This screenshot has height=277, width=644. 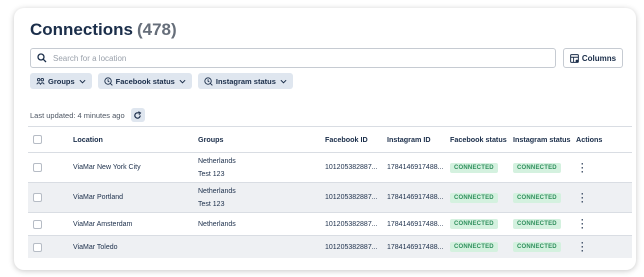 I want to click on columns-button: Columns, so click(x=593, y=58).